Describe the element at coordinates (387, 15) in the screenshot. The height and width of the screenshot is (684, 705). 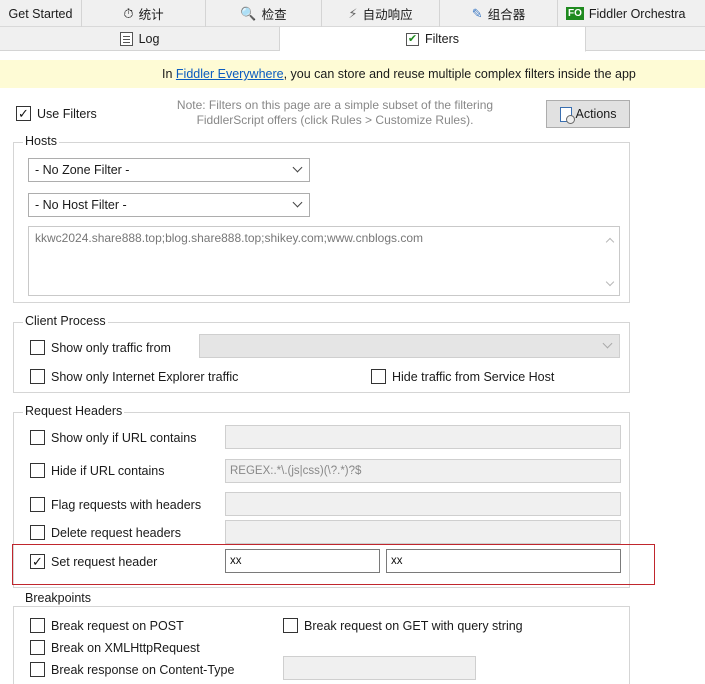
I see `tab-label: 自动响应` at that location.